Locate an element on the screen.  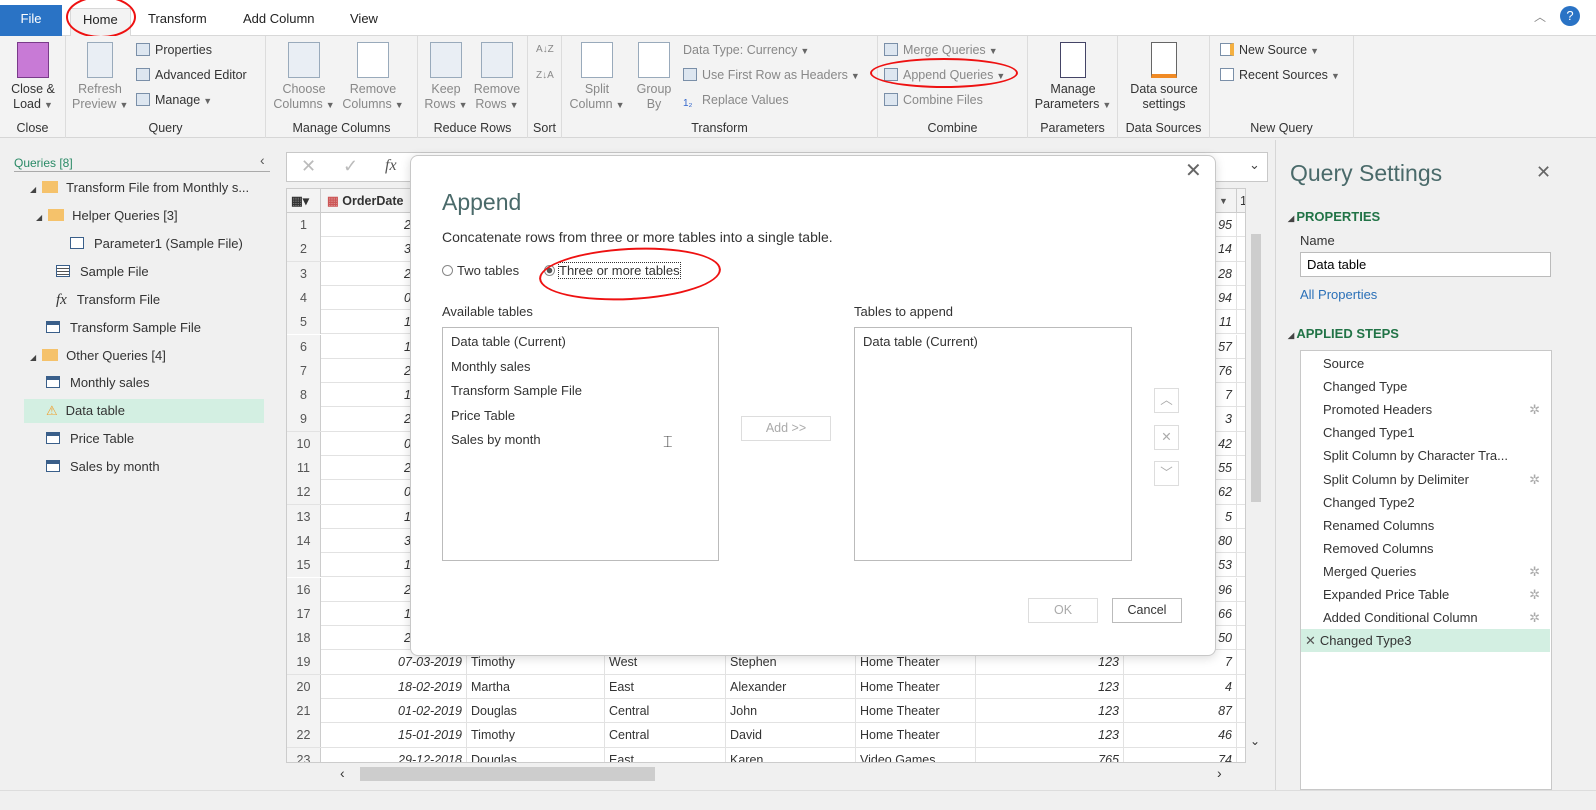
cell-customer: Karen is located at coordinates (791, 754).